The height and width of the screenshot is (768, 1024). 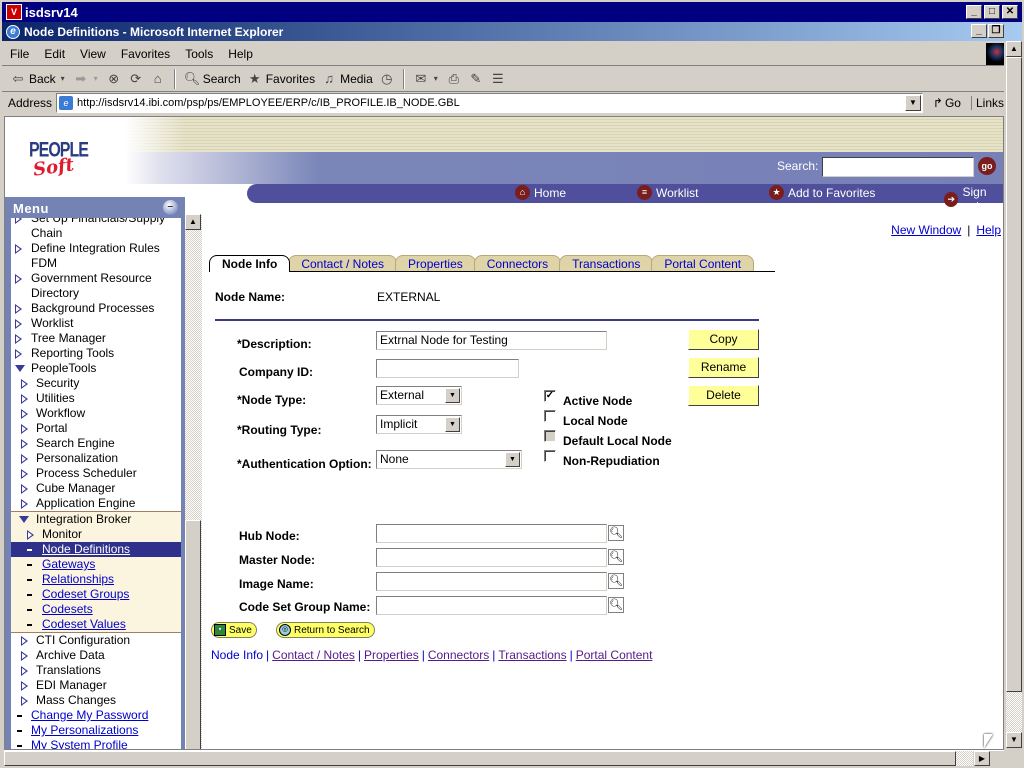 What do you see at coordinates (667, 192) in the screenshot?
I see `nav-worklist-link: ≡ Worklist` at bounding box center [667, 192].